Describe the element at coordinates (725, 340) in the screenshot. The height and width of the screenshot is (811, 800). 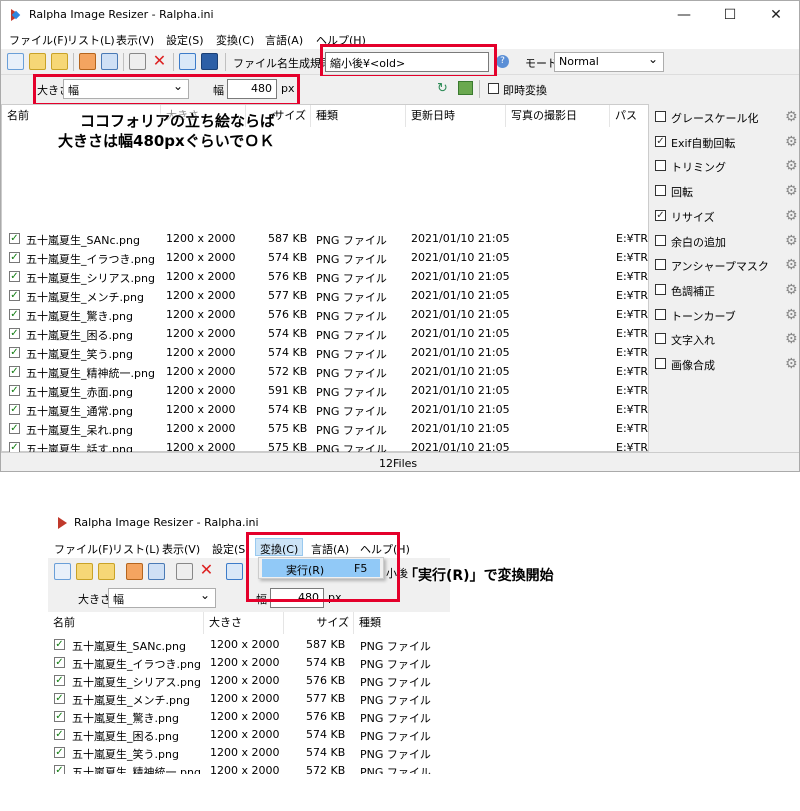
I see `side-option: 文字入れ⚙` at that location.